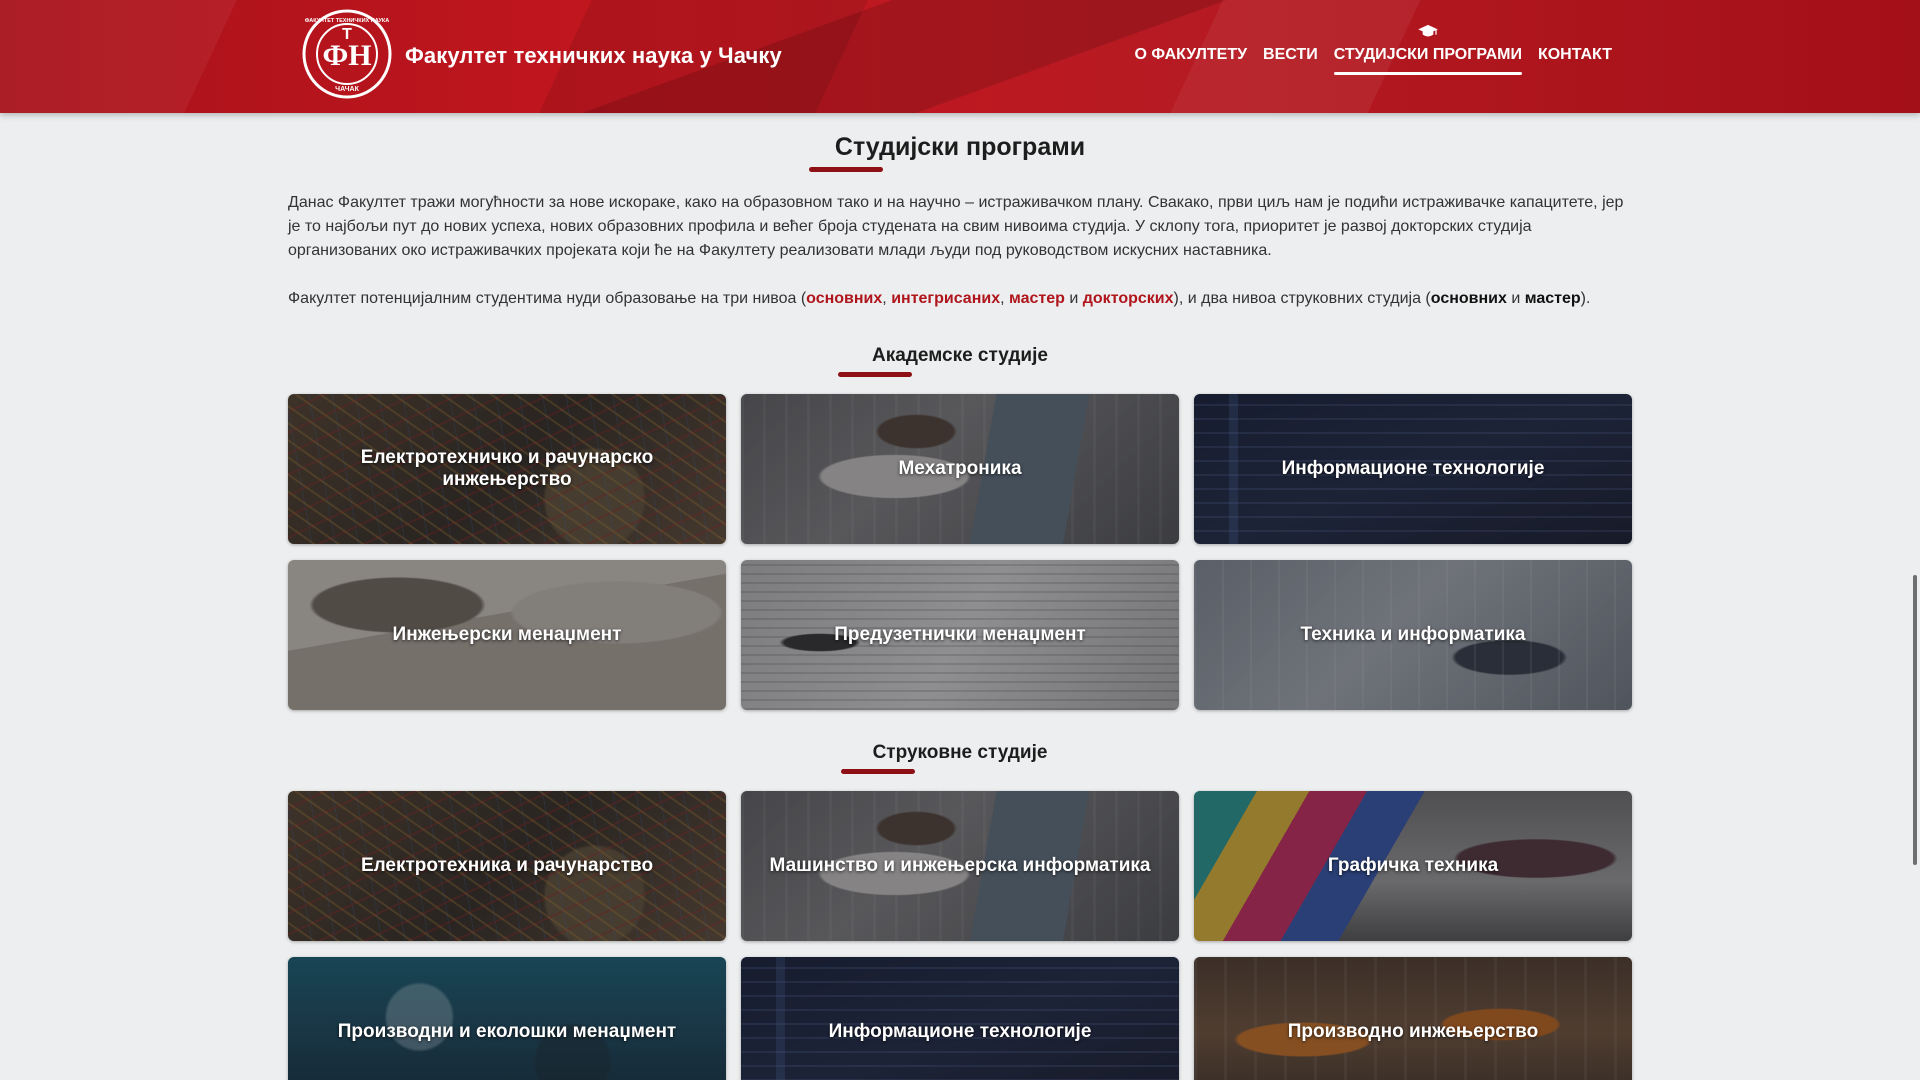  What do you see at coordinates (1914, 540) in the screenshot?
I see `page-scrollbar` at bounding box center [1914, 540].